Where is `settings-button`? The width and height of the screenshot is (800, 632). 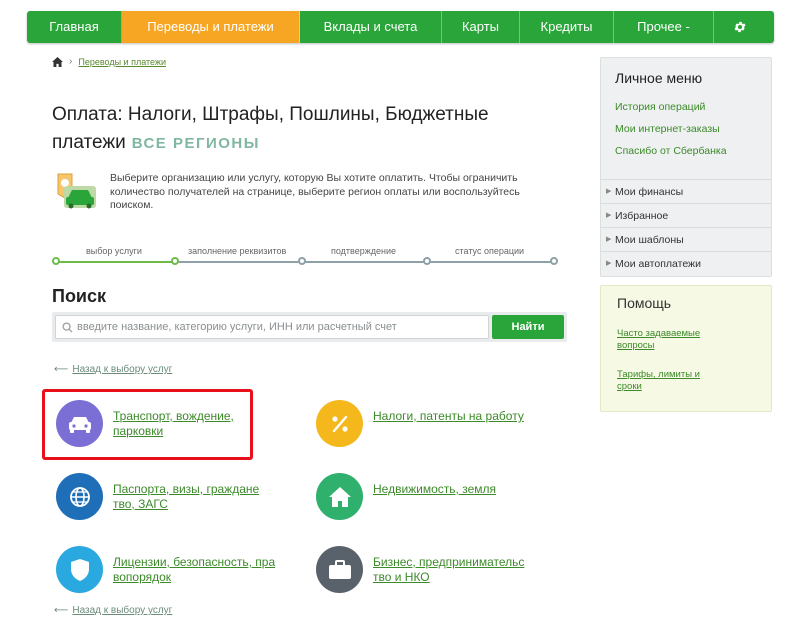
settings-button is located at coordinates (740, 27).